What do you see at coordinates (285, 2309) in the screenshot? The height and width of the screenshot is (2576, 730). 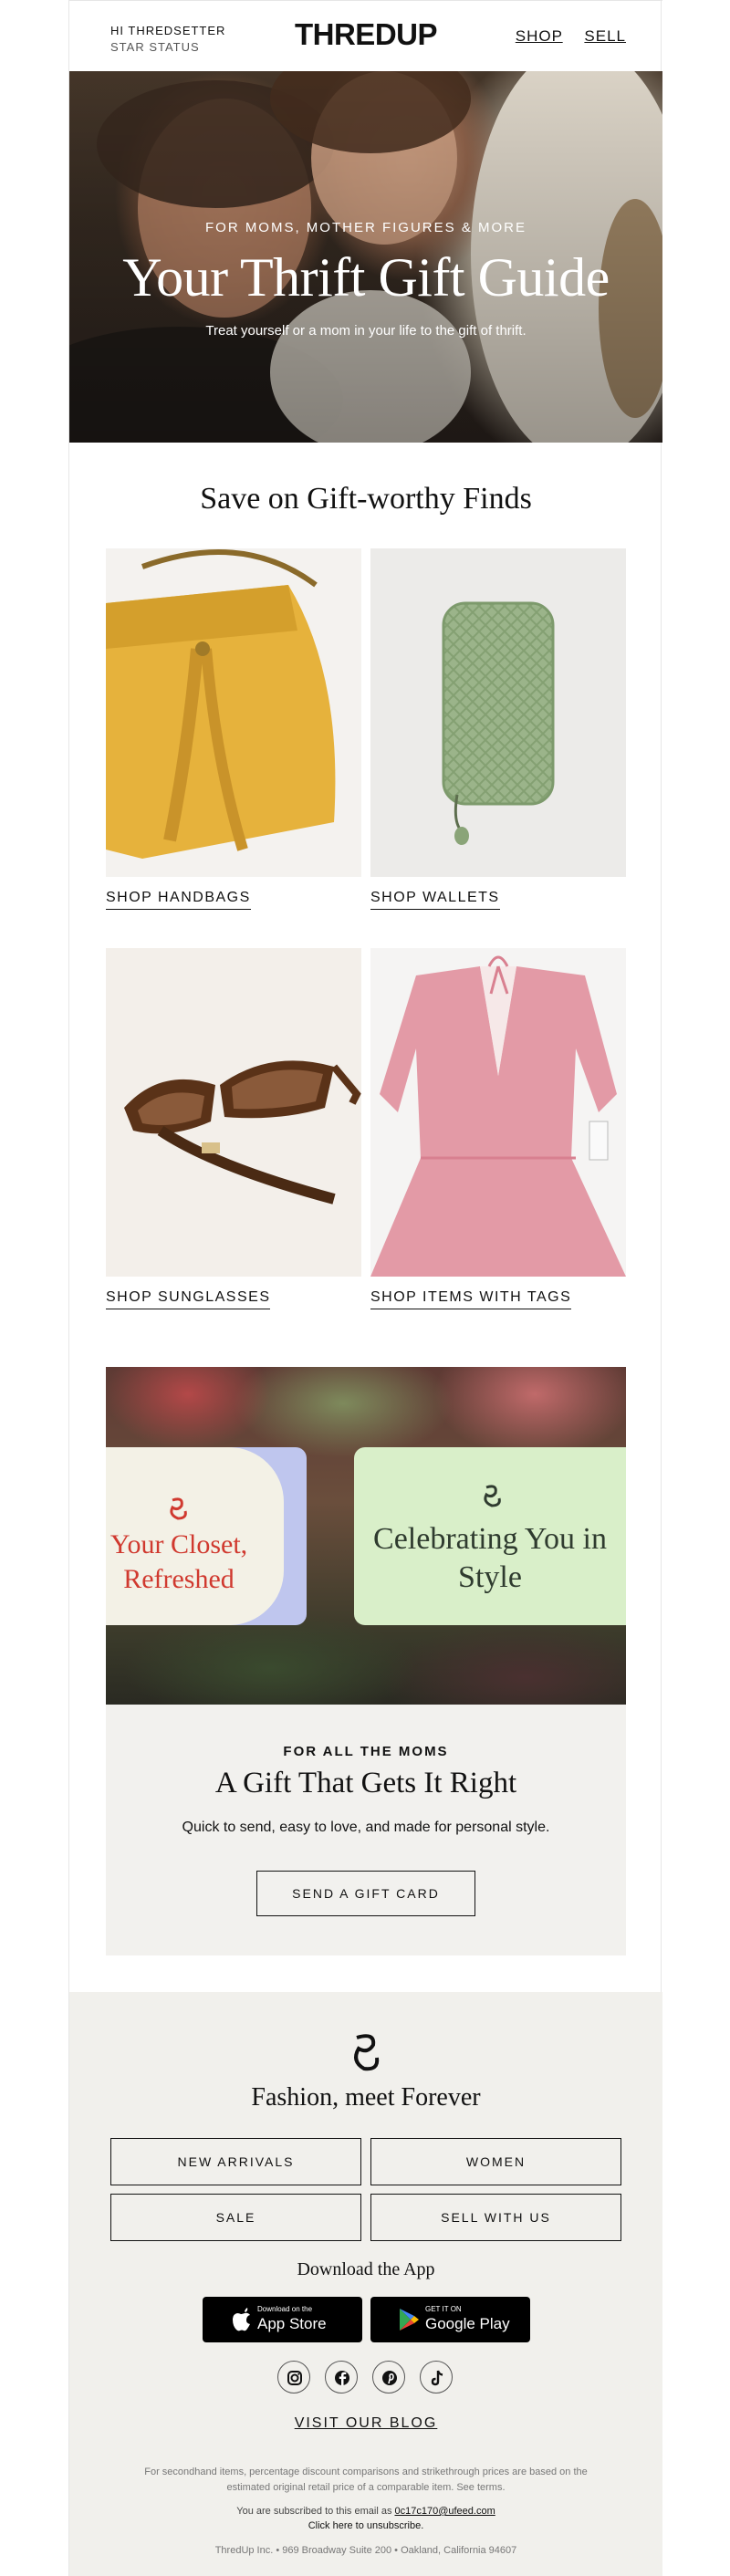 I see `app-store-small: Download on the` at bounding box center [285, 2309].